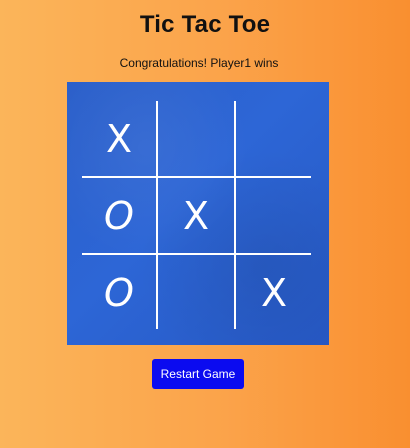  What do you see at coordinates (119, 139) in the screenshot?
I see `cell-0-0: X` at bounding box center [119, 139].